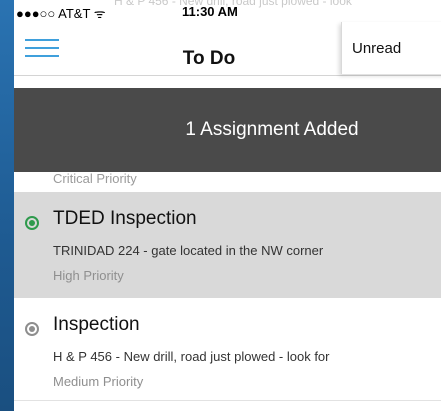 This screenshot has height=411, width=441. I want to click on carrier-signal: ●●●○○ AT&T ᯤ, so click(61, 13).